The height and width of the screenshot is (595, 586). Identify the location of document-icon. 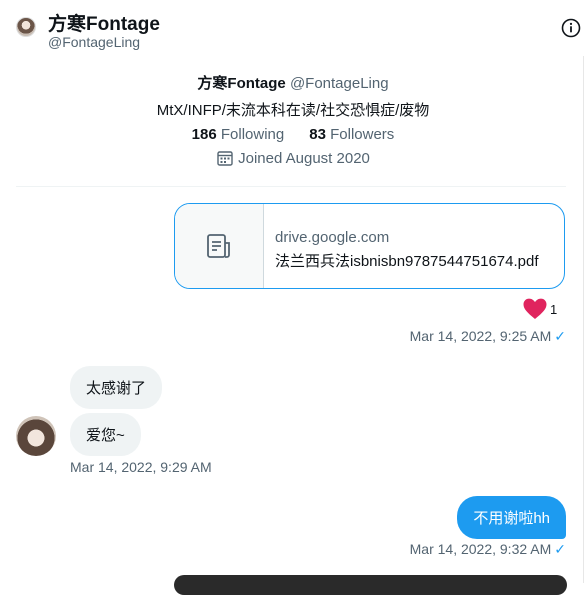
(218, 246).